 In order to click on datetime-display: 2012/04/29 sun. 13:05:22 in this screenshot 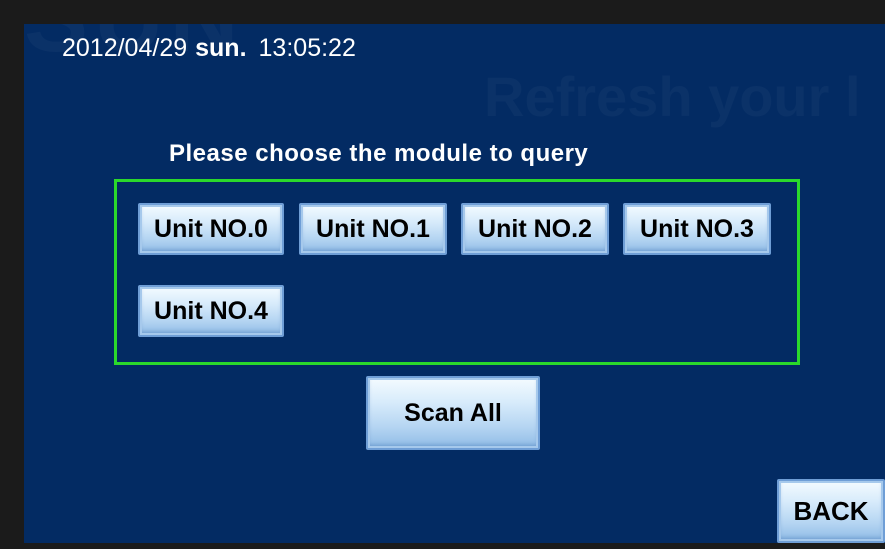, I will do `click(209, 48)`.